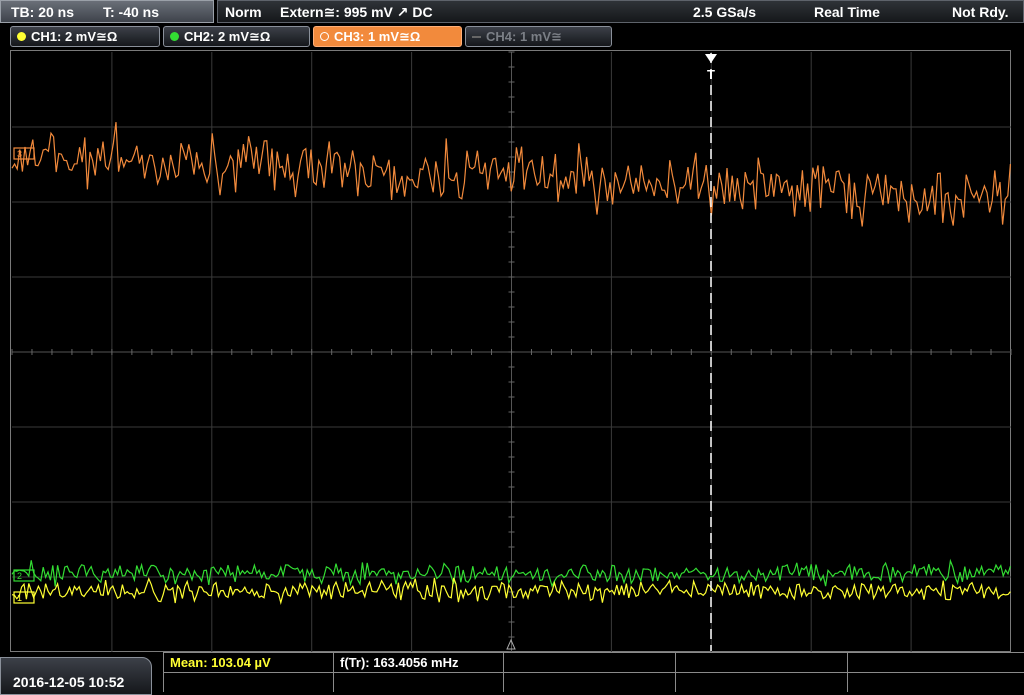 The image size is (1024, 695). I want to click on timebase-box: TB: 20 ns T: -40 ns, so click(107, 11).